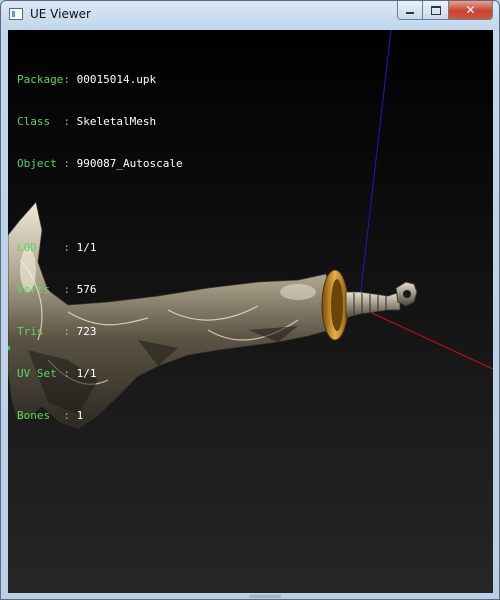 The width and height of the screenshot is (500, 600). Describe the element at coordinates (425, 338) in the screenshot. I see `x-axis-line` at that location.